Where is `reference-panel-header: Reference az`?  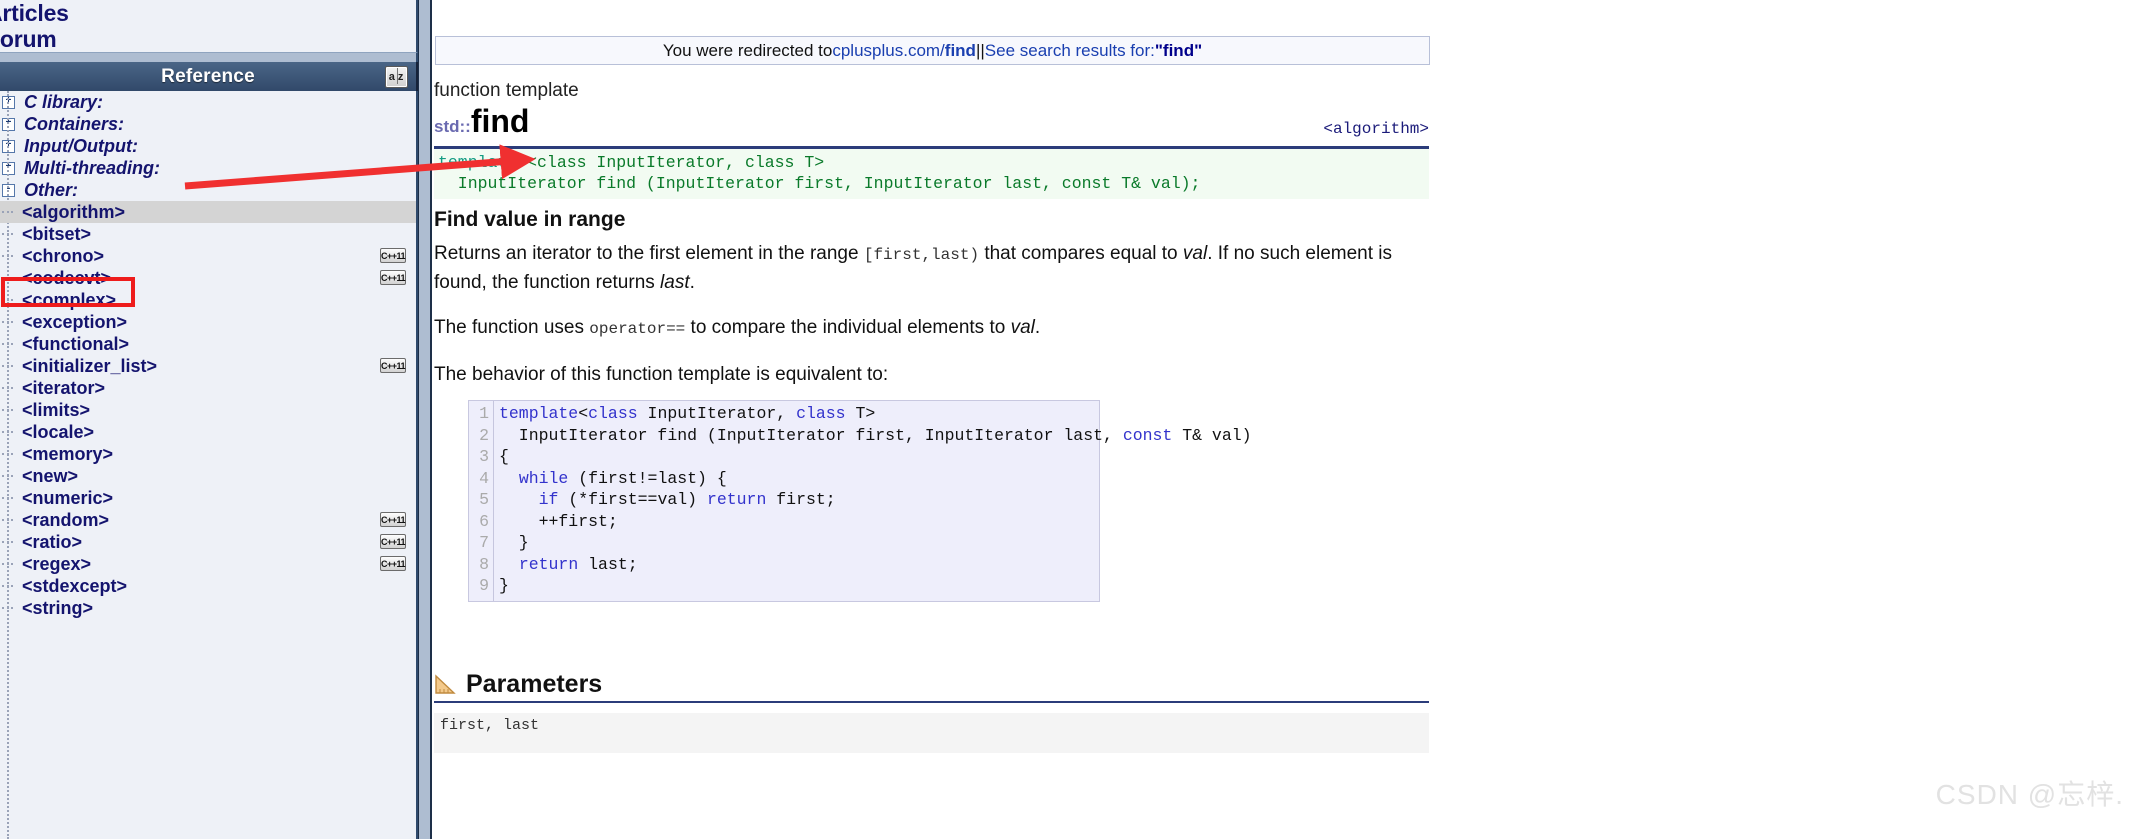 reference-panel-header: Reference az is located at coordinates (209, 76).